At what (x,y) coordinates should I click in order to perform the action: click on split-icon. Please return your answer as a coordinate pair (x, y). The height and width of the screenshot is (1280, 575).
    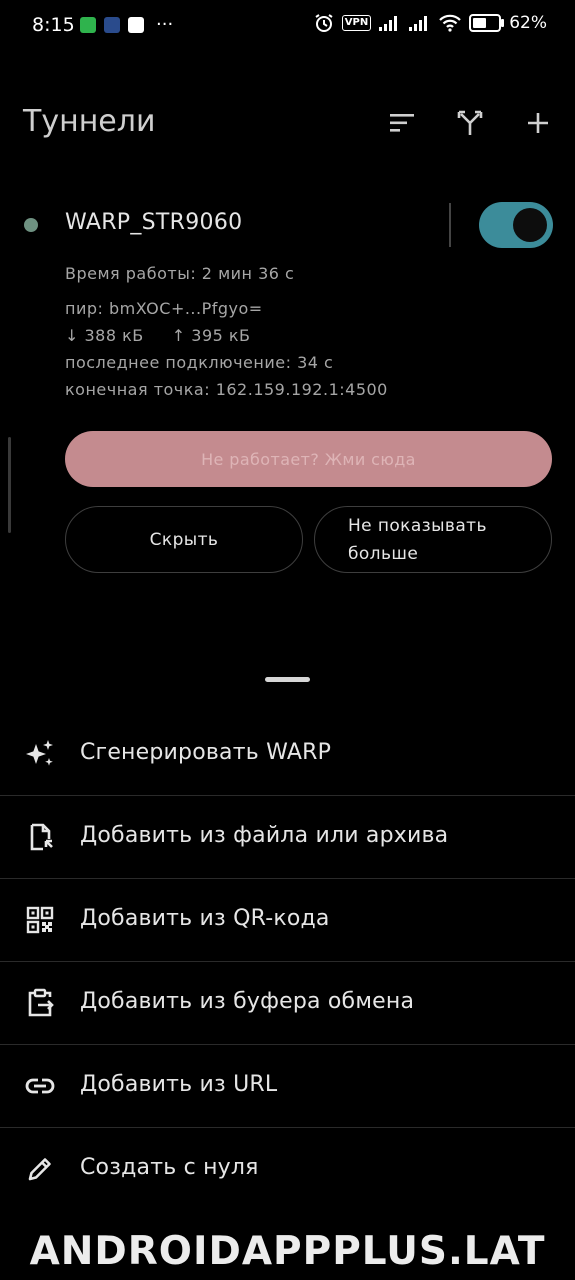
    Looking at the image, I should click on (470, 122).